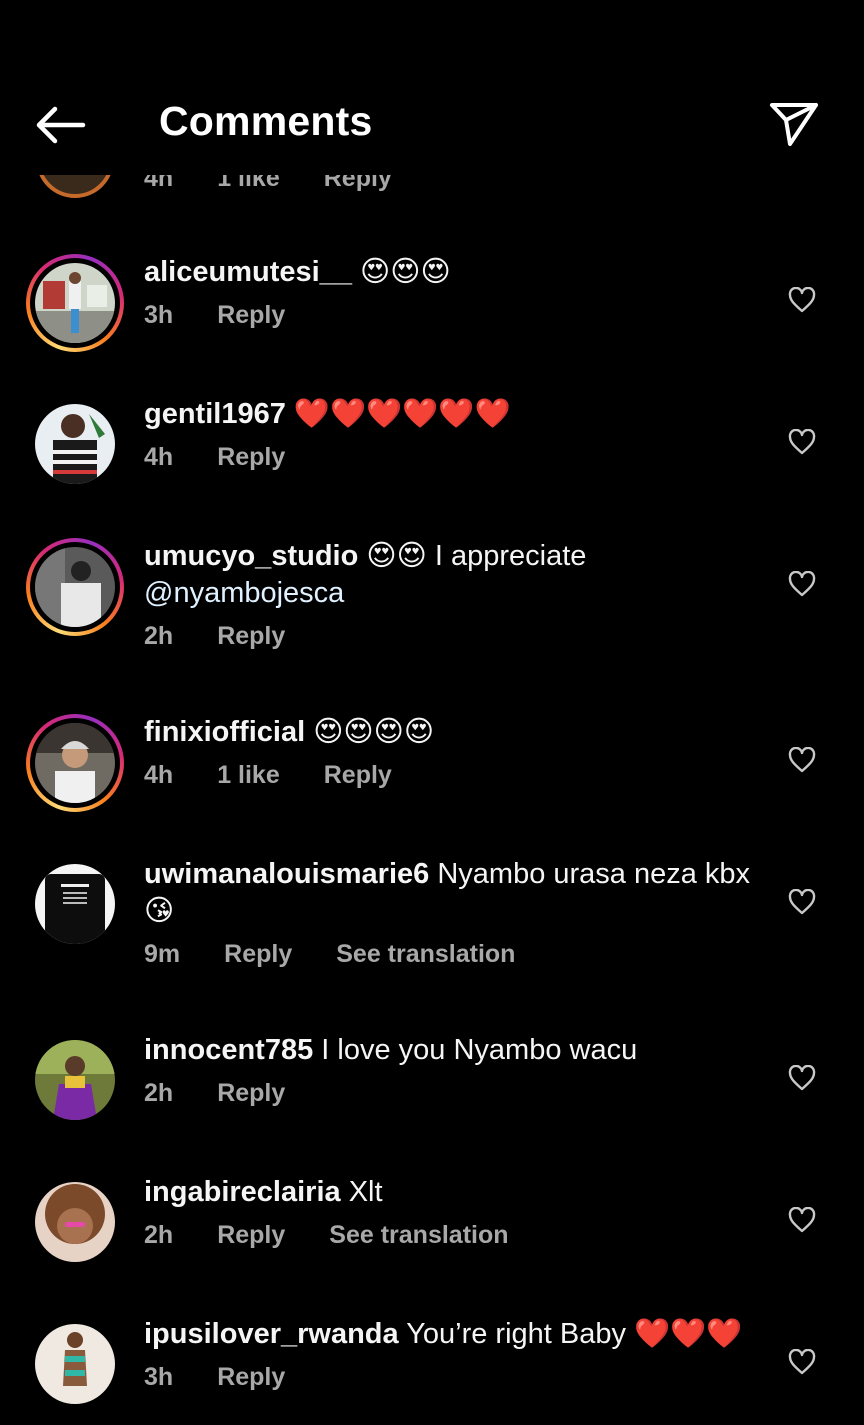  I want to click on comment-username: gentil1967, so click(215, 414).